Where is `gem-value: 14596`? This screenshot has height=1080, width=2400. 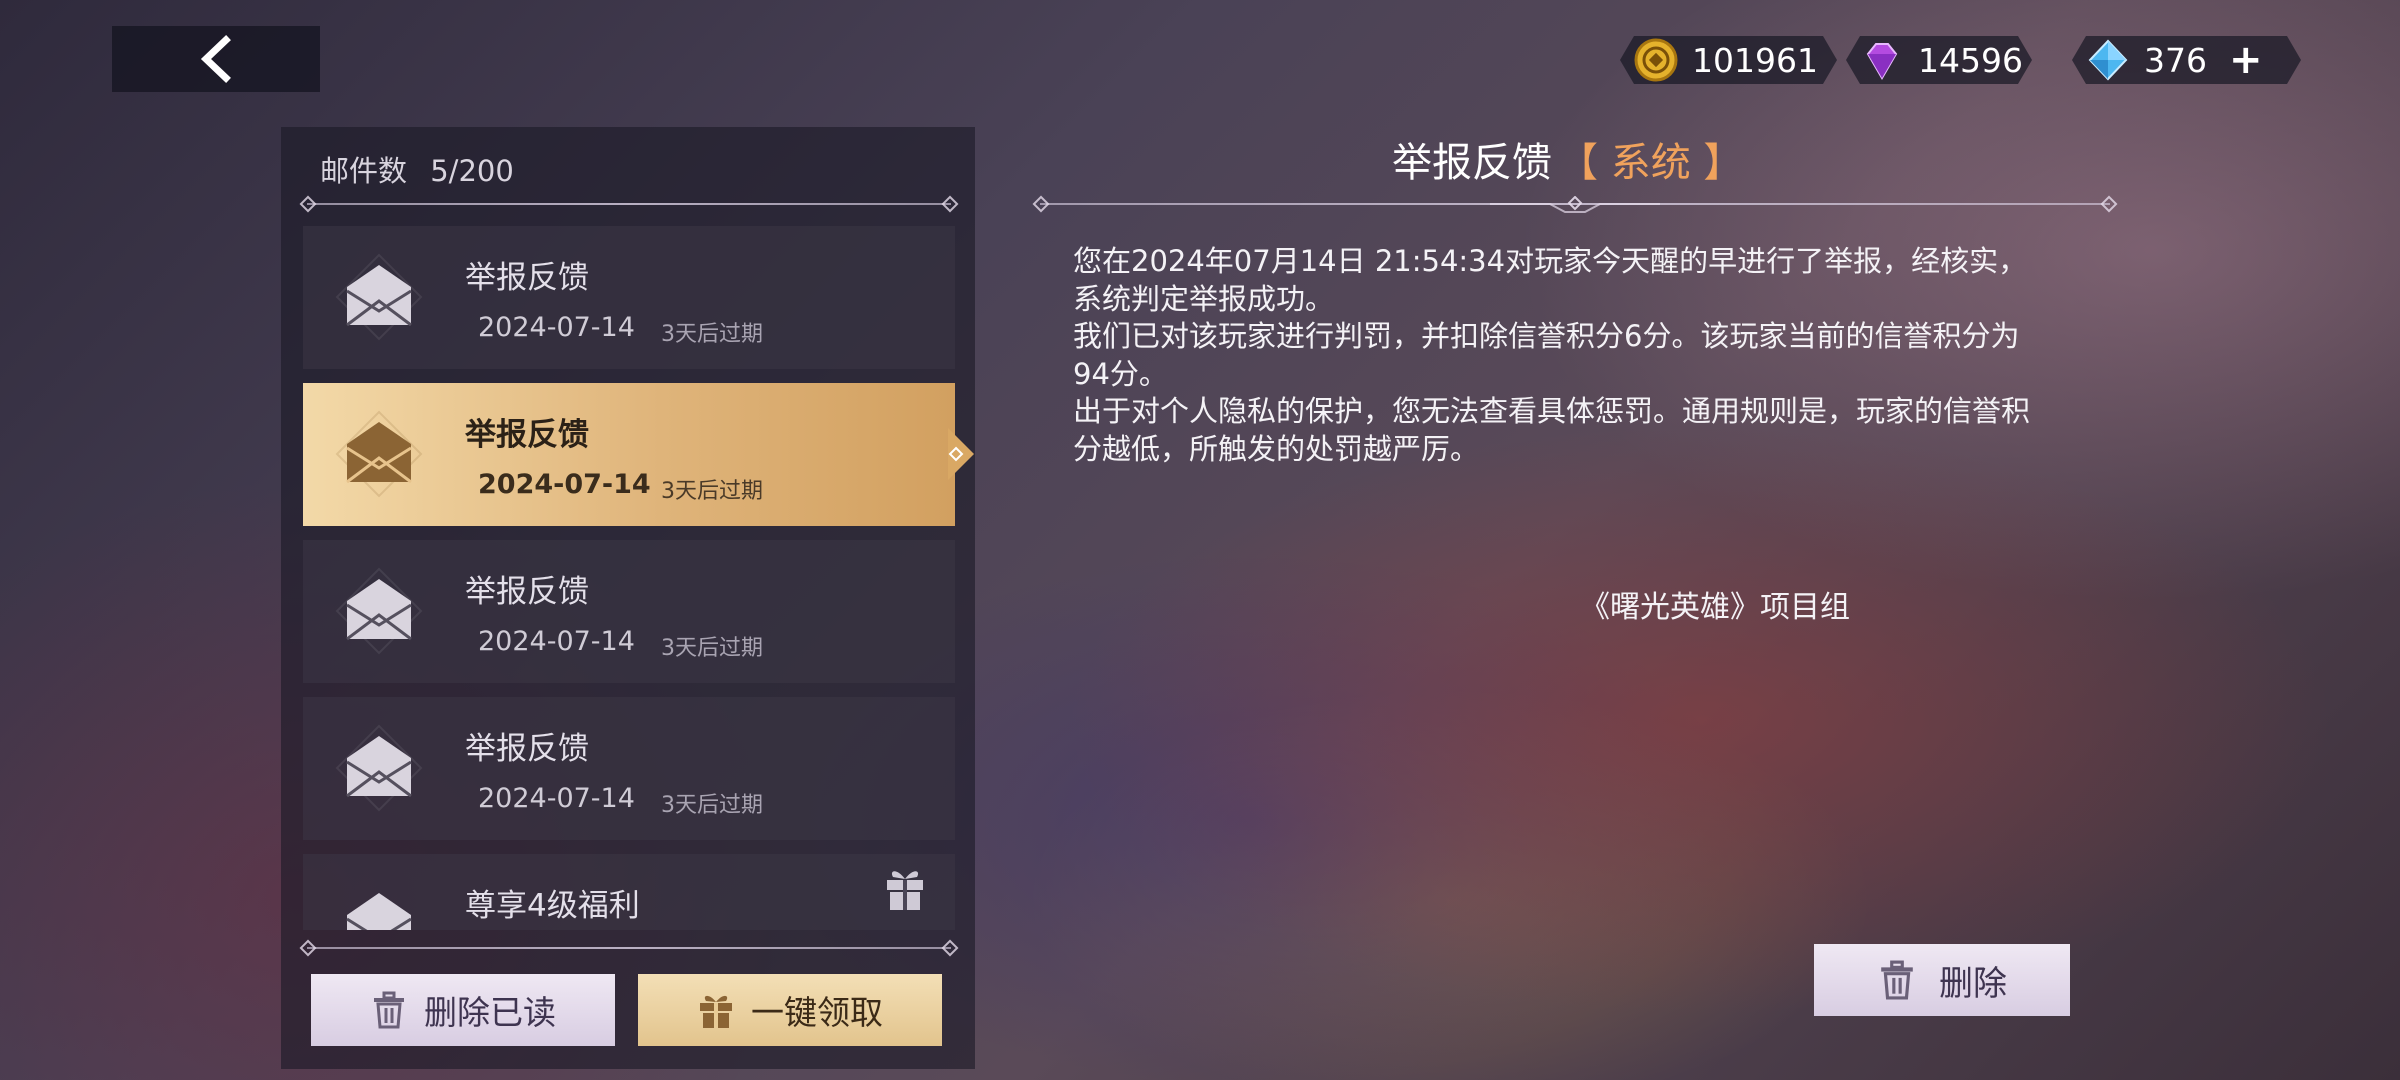
gem-value: 14596 is located at coordinates (1970, 60).